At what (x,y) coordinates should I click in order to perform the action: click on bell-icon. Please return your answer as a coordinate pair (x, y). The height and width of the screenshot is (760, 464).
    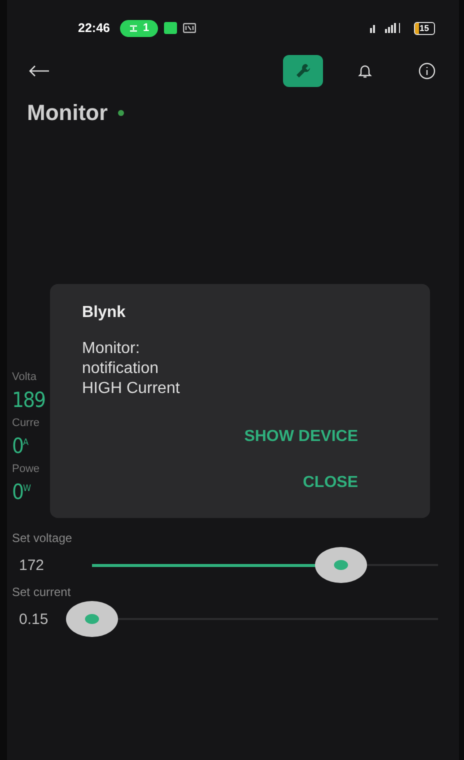
    Looking at the image, I should click on (365, 71).